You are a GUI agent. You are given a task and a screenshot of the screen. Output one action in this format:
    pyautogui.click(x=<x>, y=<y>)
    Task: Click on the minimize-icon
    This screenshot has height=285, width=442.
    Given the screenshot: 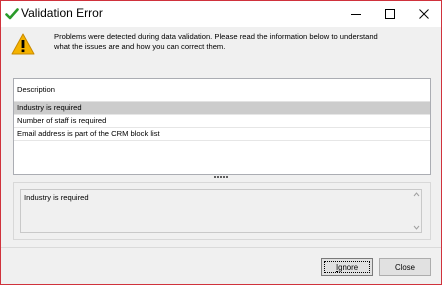 What is the action you would take?
    pyautogui.click(x=356, y=14)
    